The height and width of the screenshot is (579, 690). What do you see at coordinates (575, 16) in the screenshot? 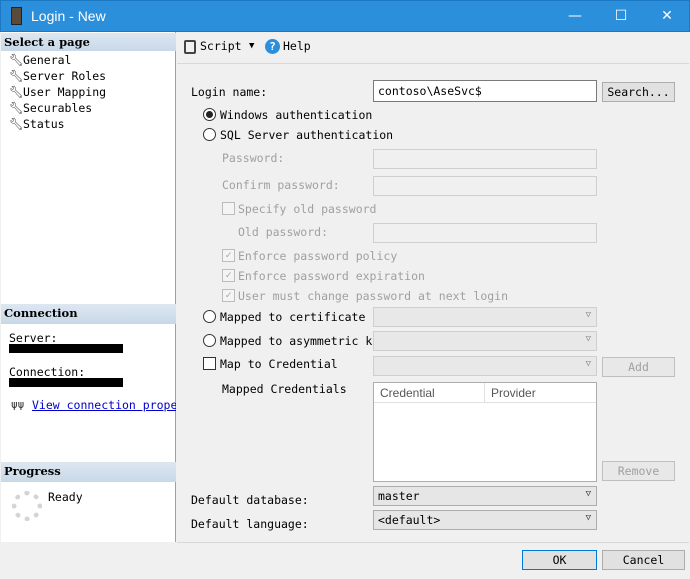
I see `minimize-button: —` at bounding box center [575, 16].